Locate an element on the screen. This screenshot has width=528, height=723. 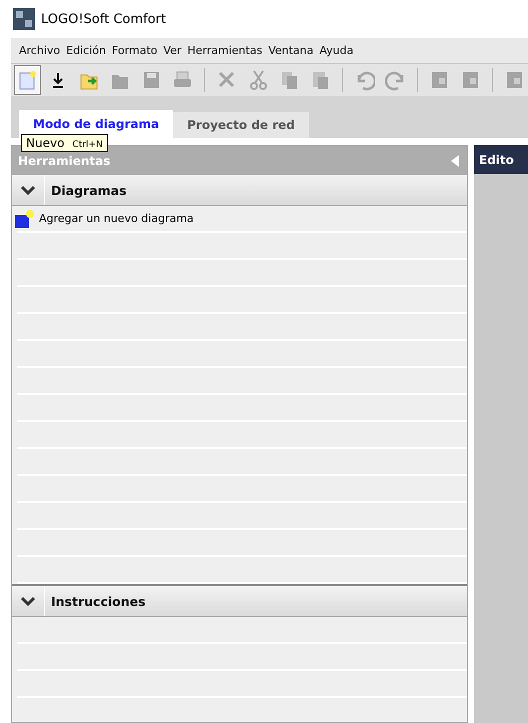
scissors-icon is located at coordinates (258, 80).